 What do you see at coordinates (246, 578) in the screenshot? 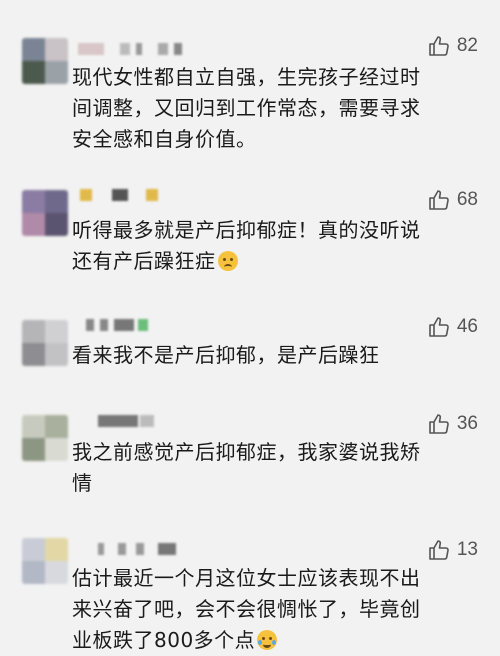
I see `comment-line: 估计最近一个月这位女士应该表现不出` at bounding box center [246, 578].